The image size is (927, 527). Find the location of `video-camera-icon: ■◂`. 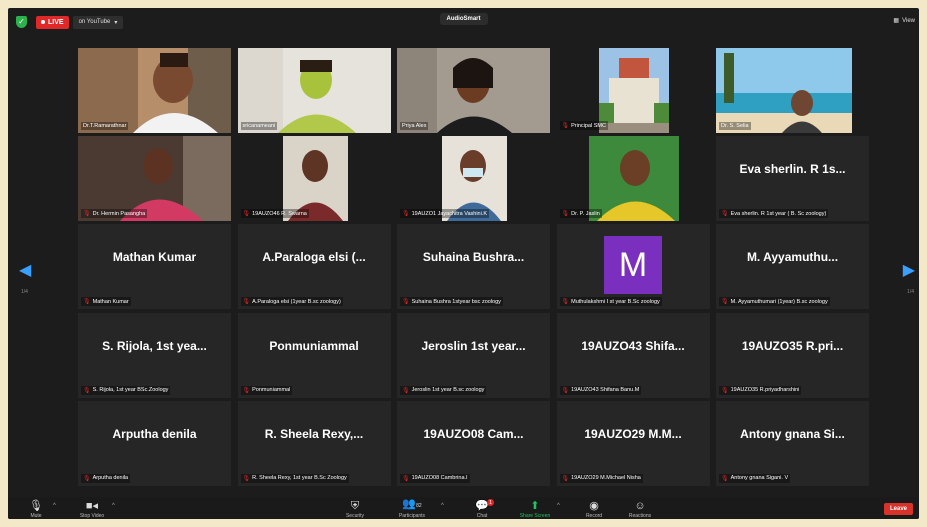

video-camera-icon: ■◂ is located at coordinates (92, 506).